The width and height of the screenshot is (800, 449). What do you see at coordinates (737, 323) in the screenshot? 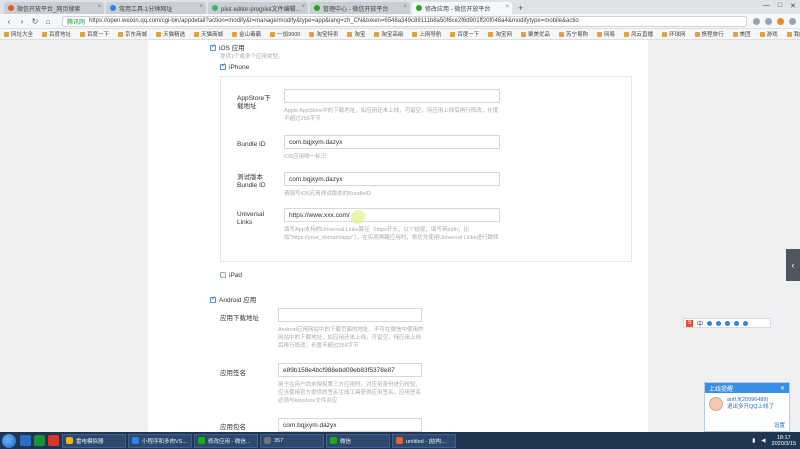
I see `ime-voice-icon` at bounding box center [737, 323].